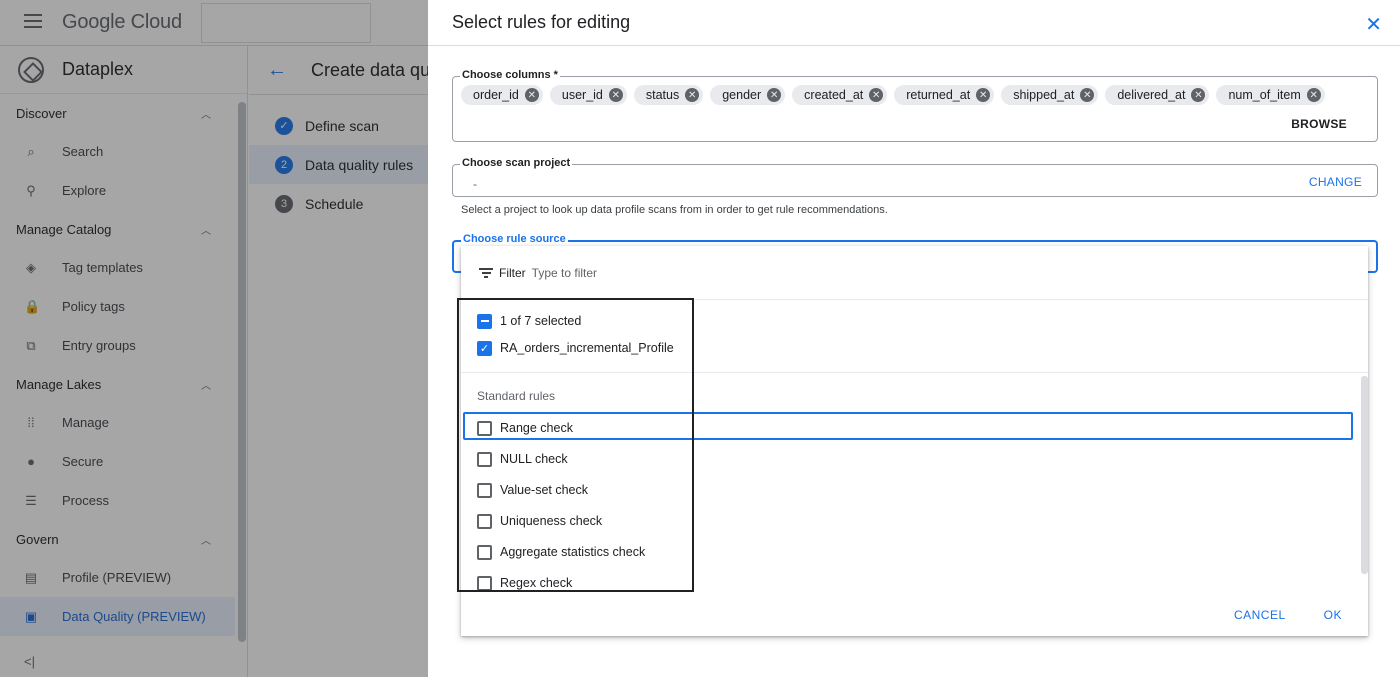 This screenshot has height=677, width=1400. Describe the element at coordinates (510, 75) in the screenshot. I see `columns-label: Choose columns *` at that location.